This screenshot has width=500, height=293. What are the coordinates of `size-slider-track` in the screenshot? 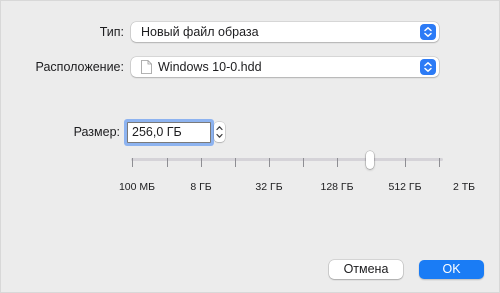 It's located at (287, 159).